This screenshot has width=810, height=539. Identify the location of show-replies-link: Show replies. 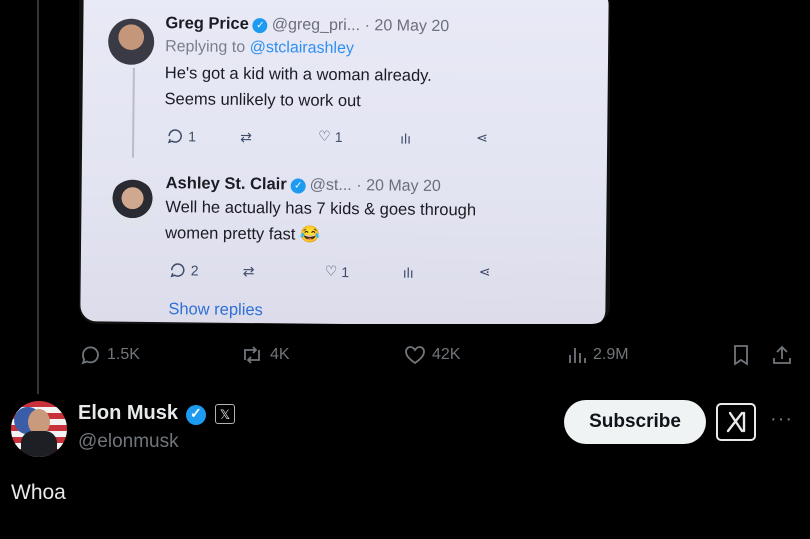
(215, 310).